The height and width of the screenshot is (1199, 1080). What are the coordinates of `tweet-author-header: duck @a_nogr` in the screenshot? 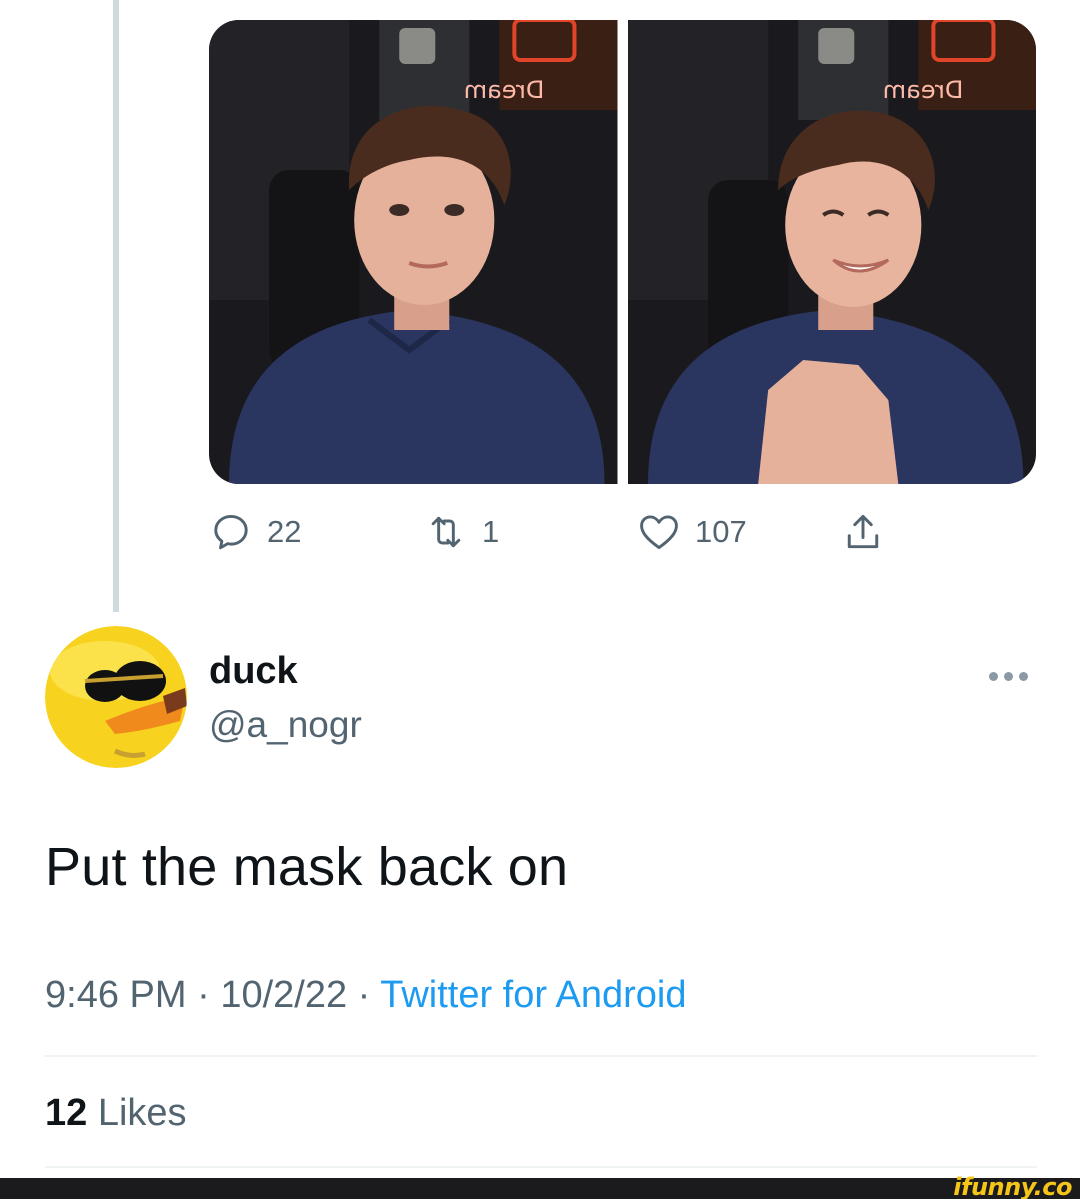 It's located at (541, 697).